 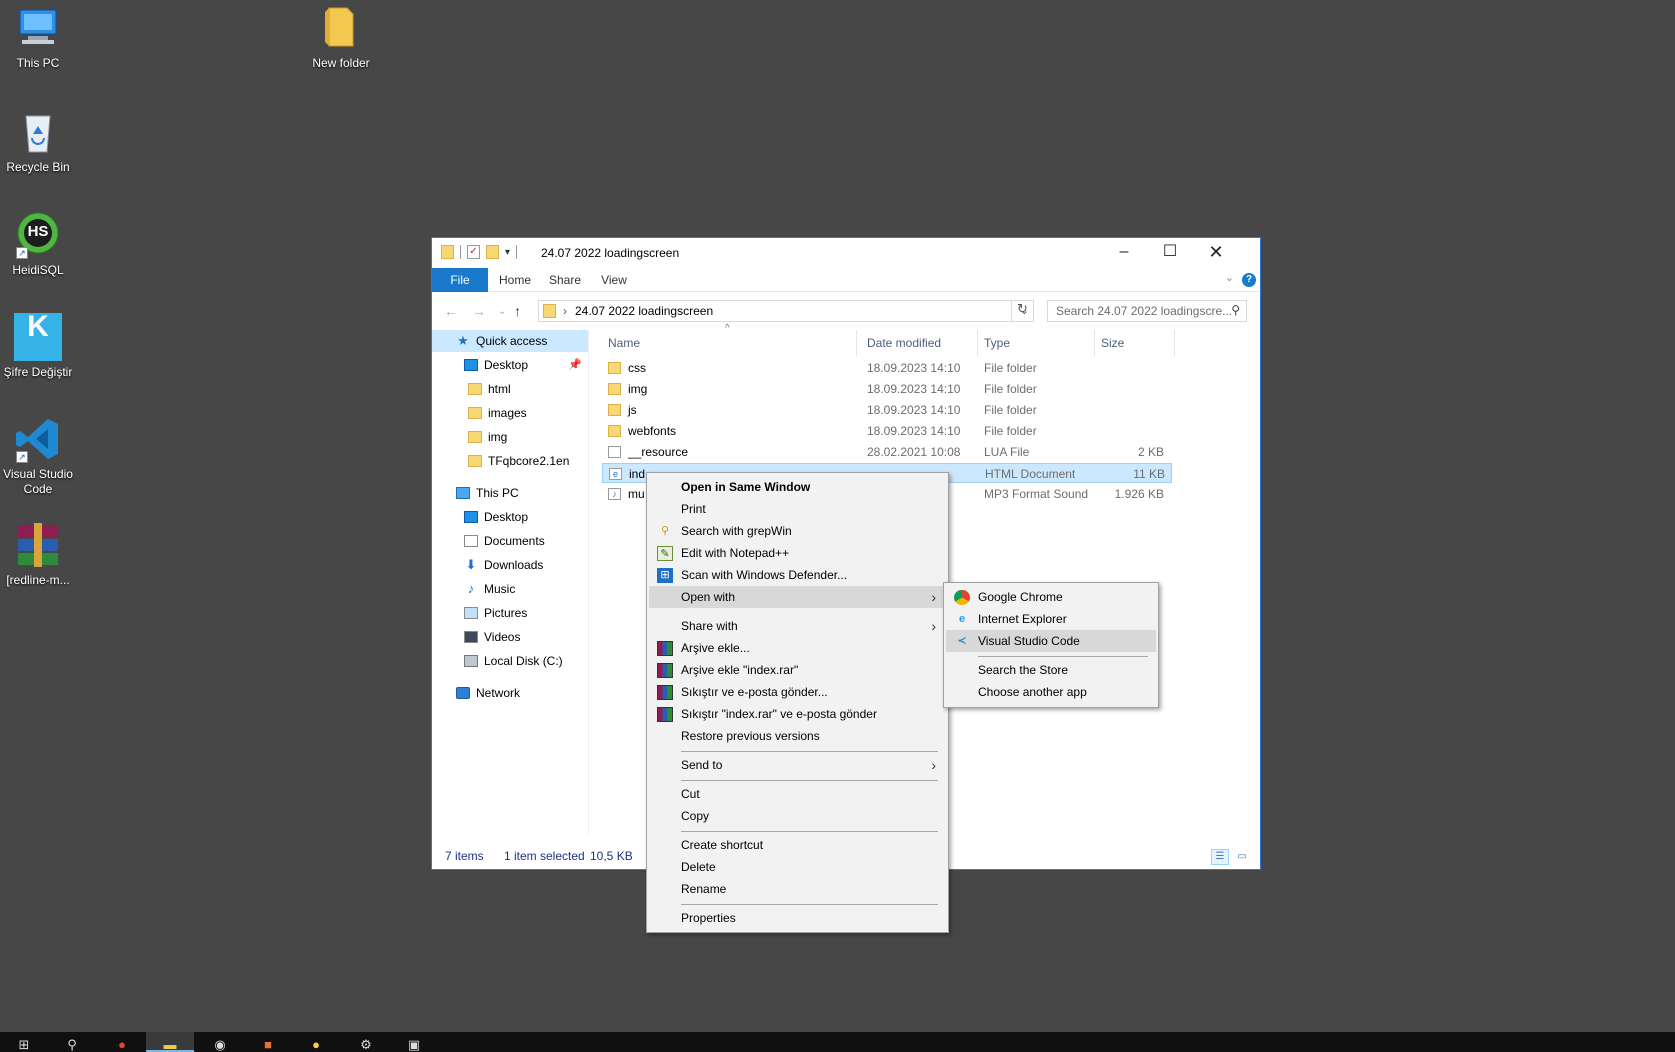 What do you see at coordinates (887, 368) in the screenshot?
I see `file-row: css 18.09.2023 14:10 File folder` at bounding box center [887, 368].